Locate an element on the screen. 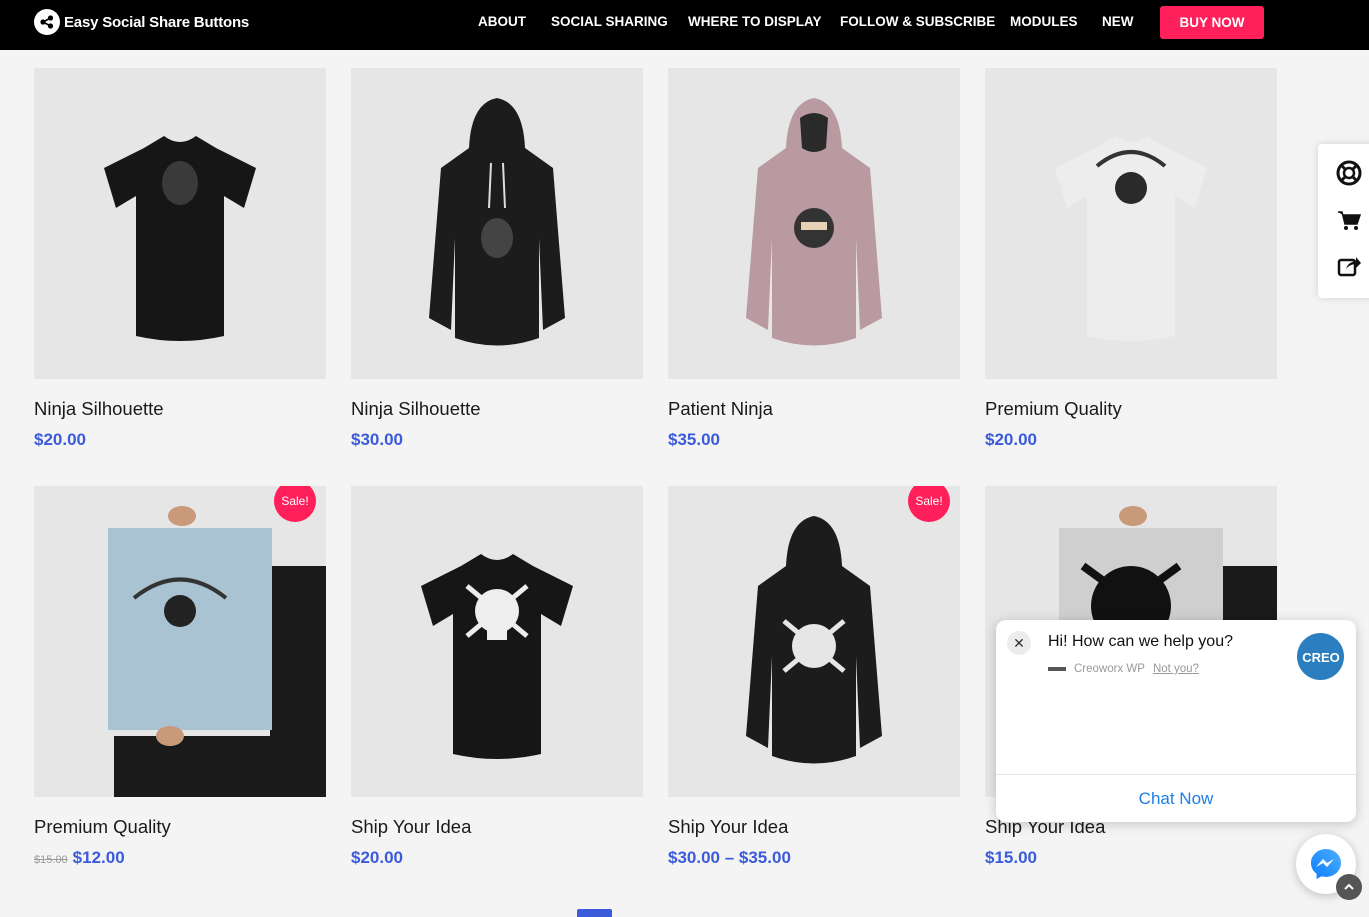 The width and height of the screenshot is (1369, 917). not-you-link: Not you? is located at coordinates (1176, 669).